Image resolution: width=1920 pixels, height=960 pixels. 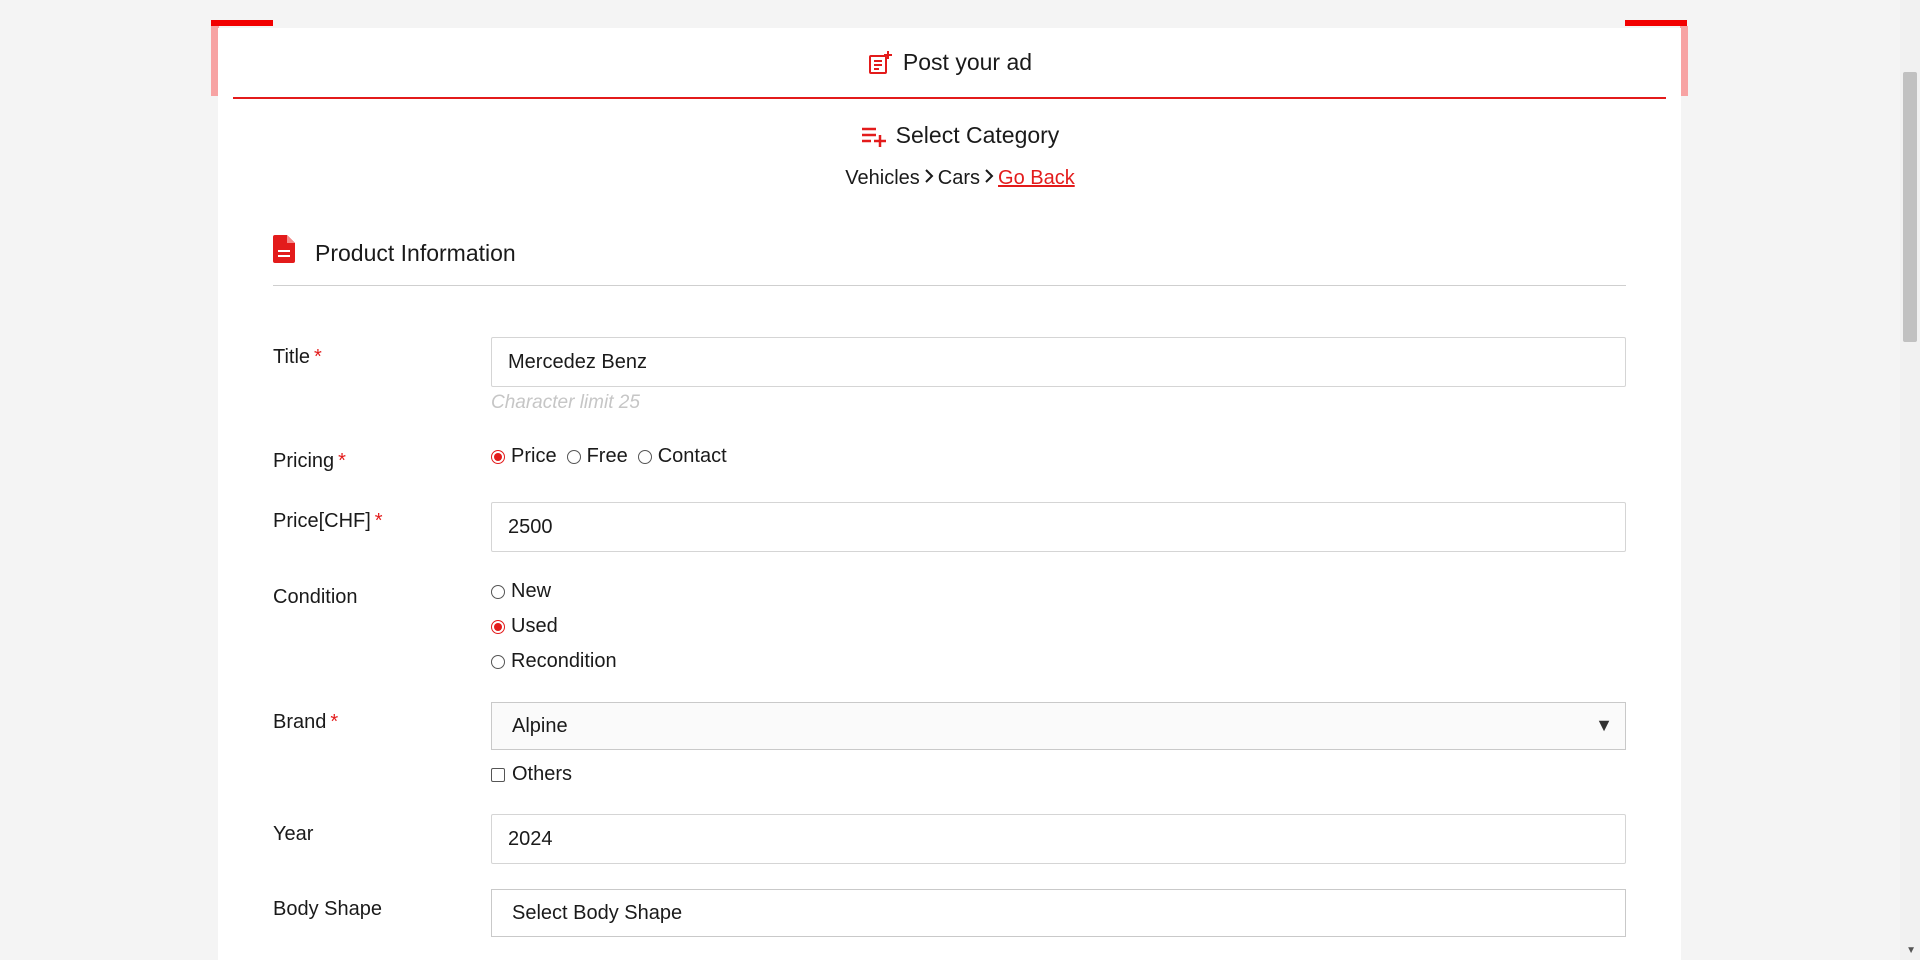 I want to click on page-header: Post your ad, so click(x=949, y=63).